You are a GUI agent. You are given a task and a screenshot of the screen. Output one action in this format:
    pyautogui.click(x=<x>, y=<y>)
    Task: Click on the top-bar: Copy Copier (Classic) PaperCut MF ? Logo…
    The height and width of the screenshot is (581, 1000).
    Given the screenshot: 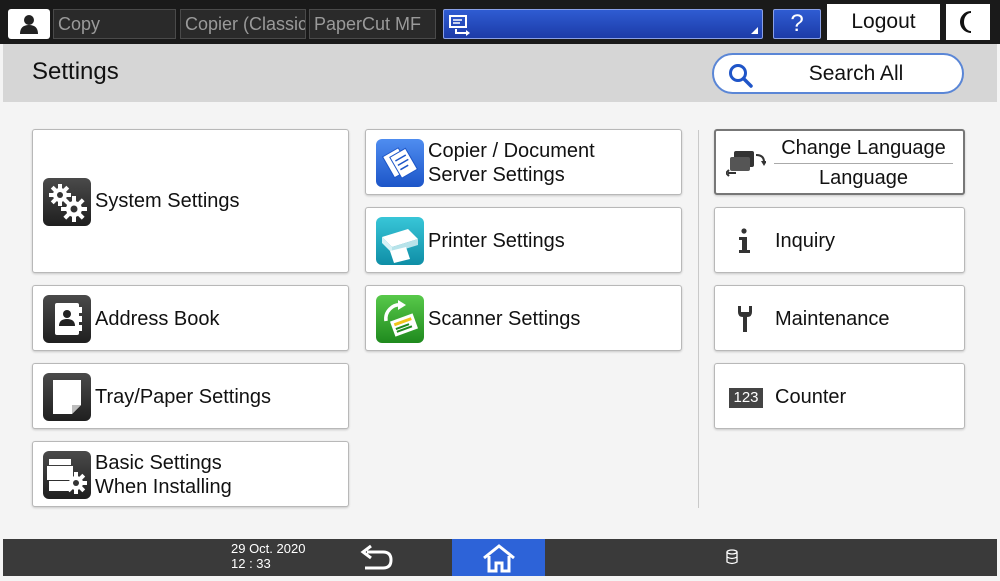 What is the action you would take?
    pyautogui.click(x=500, y=22)
    